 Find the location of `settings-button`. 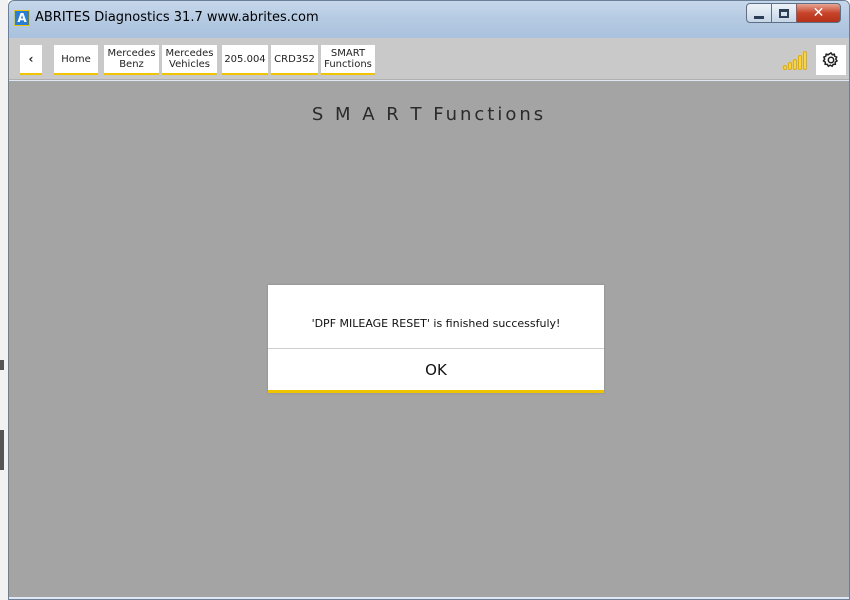

settings-button is located at coordinates (831, 60).